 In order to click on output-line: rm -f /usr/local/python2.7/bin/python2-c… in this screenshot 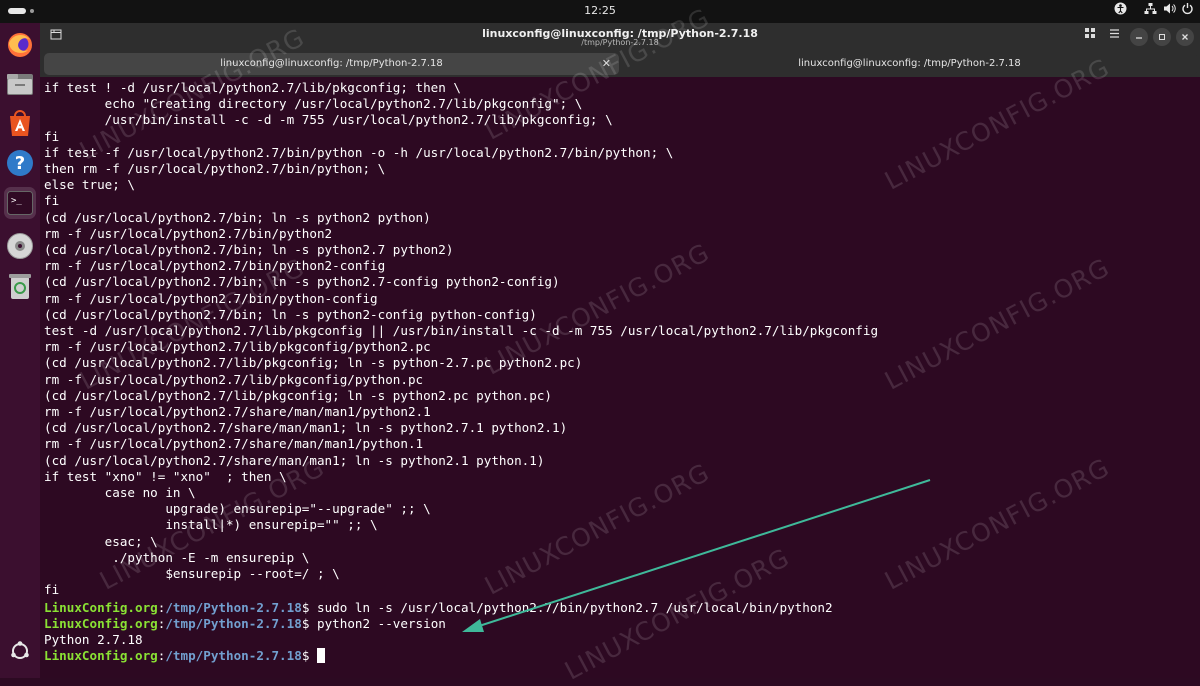, I will do `click(215, 266)`.